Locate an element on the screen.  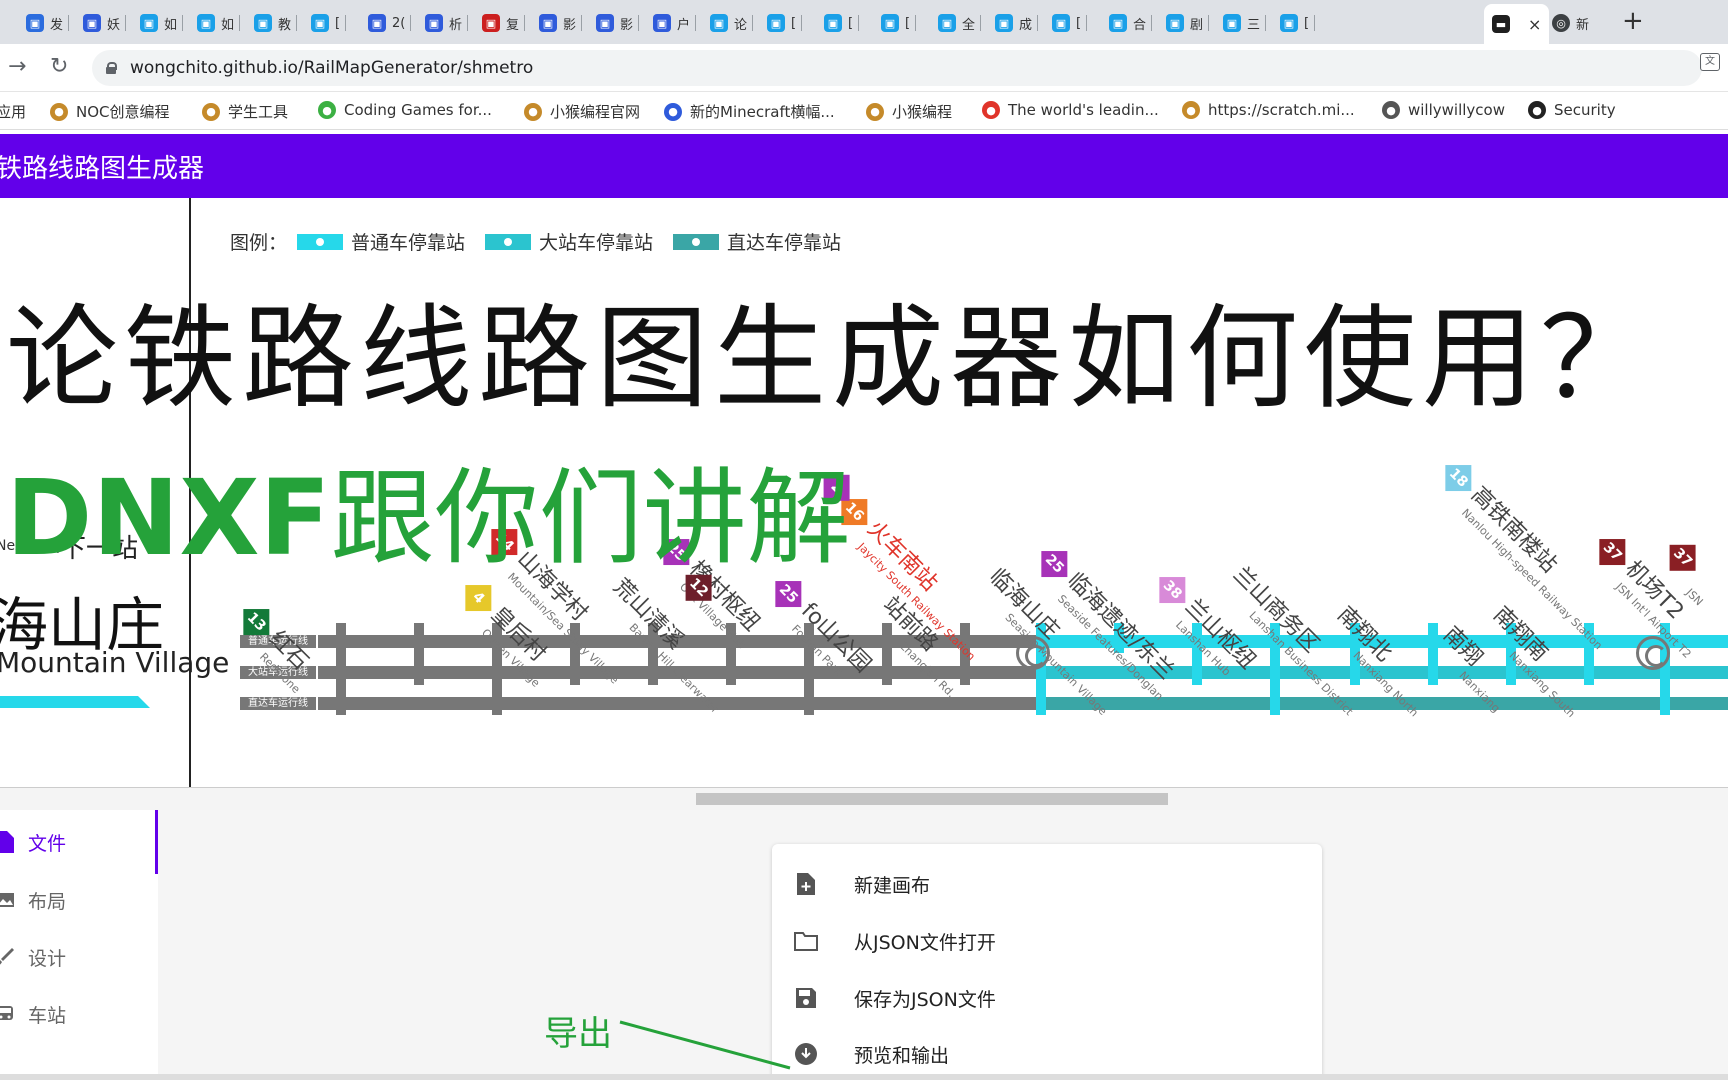
annotation-arrow is located at coordinates (705, 1045).